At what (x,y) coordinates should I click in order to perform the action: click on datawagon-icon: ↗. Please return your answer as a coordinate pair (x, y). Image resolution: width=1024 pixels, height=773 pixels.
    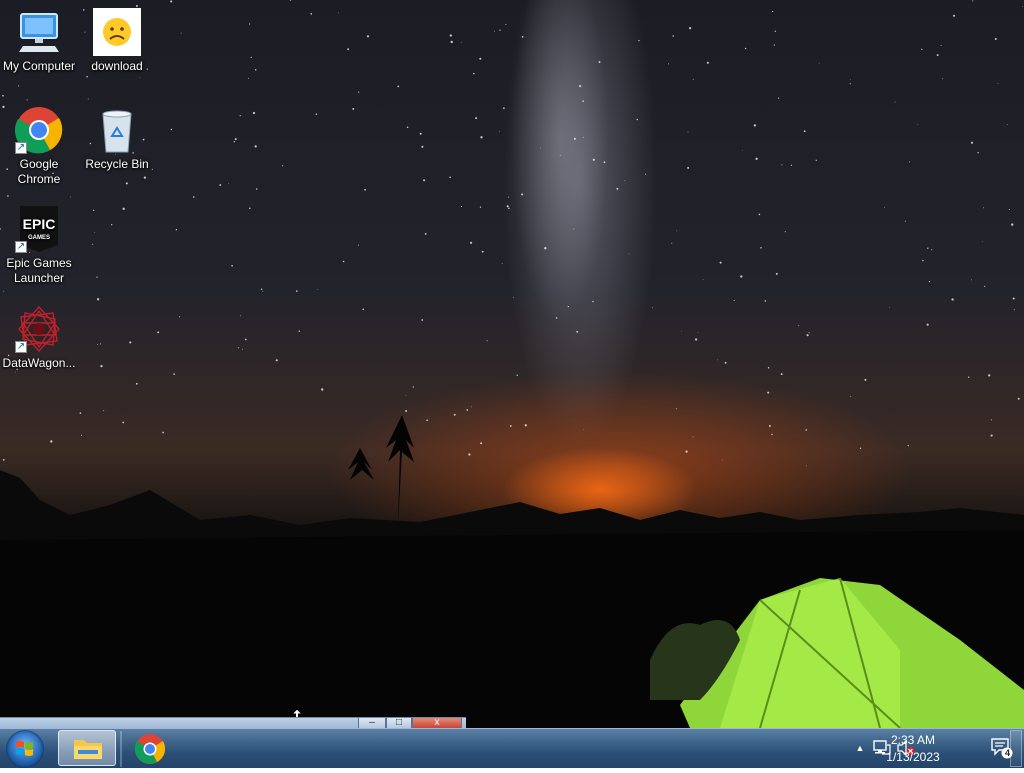
    Looking at the image, I should click on (39, 329).